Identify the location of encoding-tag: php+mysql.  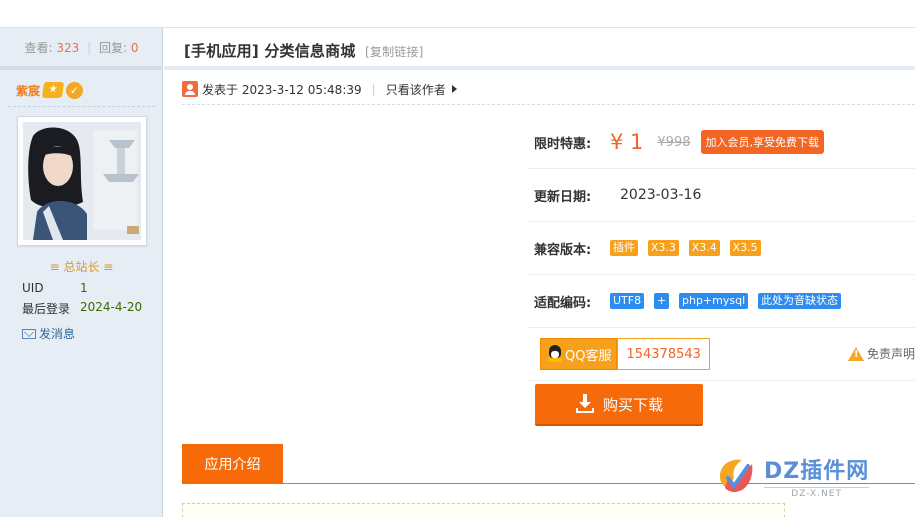
(713, 301).